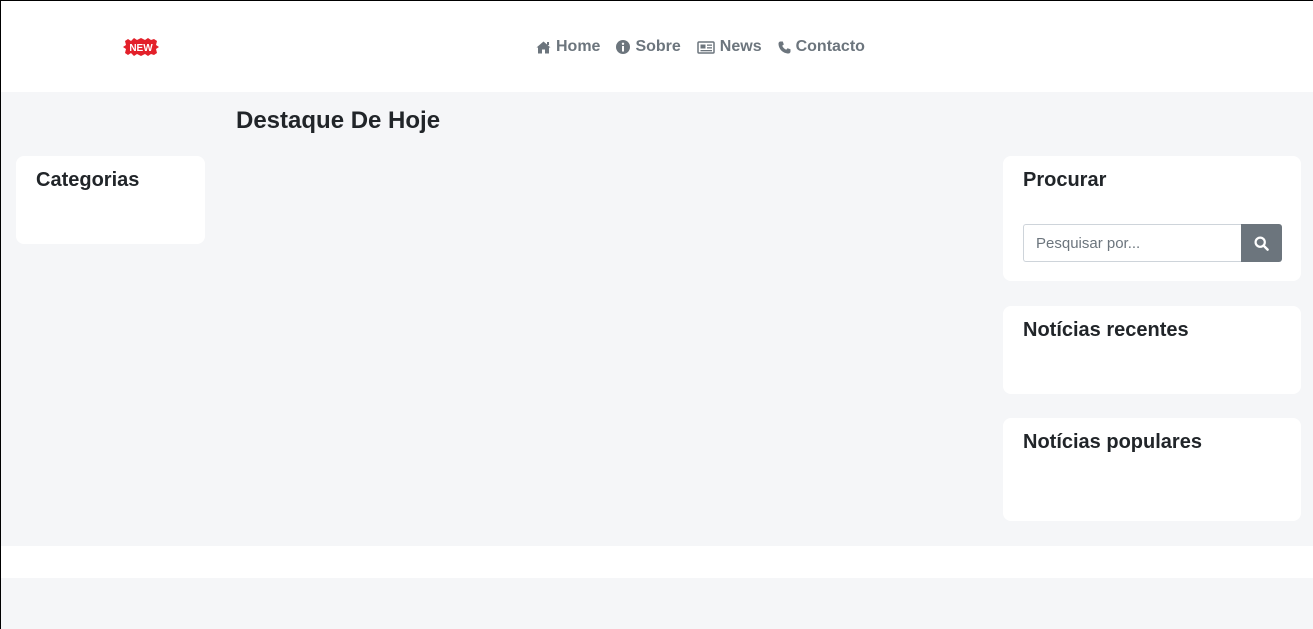 The width and height of the screenshot is (1313, 629). Describe the element at coordinates (1152, 350) in the screenshot. I see `recent-news-card: Notícias recentes` at that location.